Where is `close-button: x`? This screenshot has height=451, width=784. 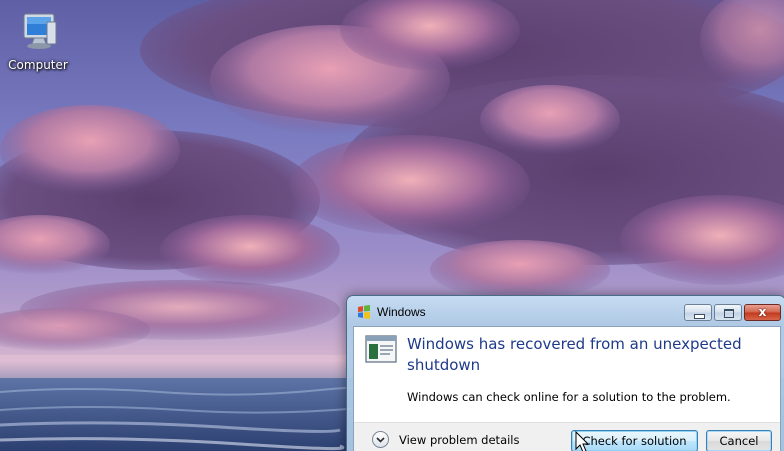
close-button: x is located at coordinates (762, 312).